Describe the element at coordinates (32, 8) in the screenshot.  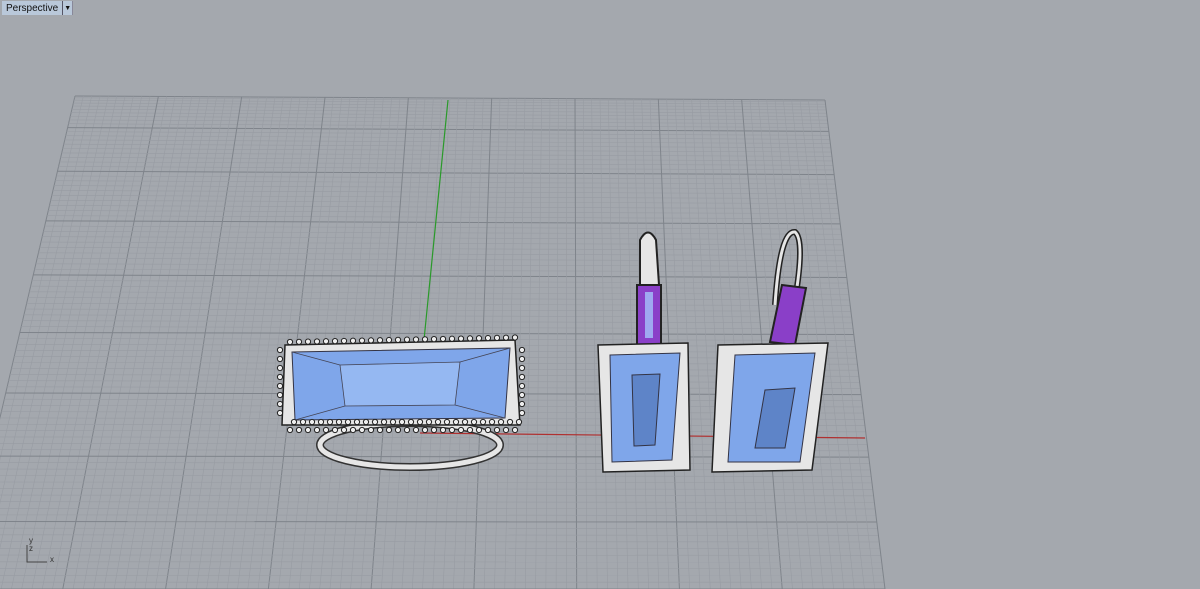
I see `viewport-title: Perspective` at that location.